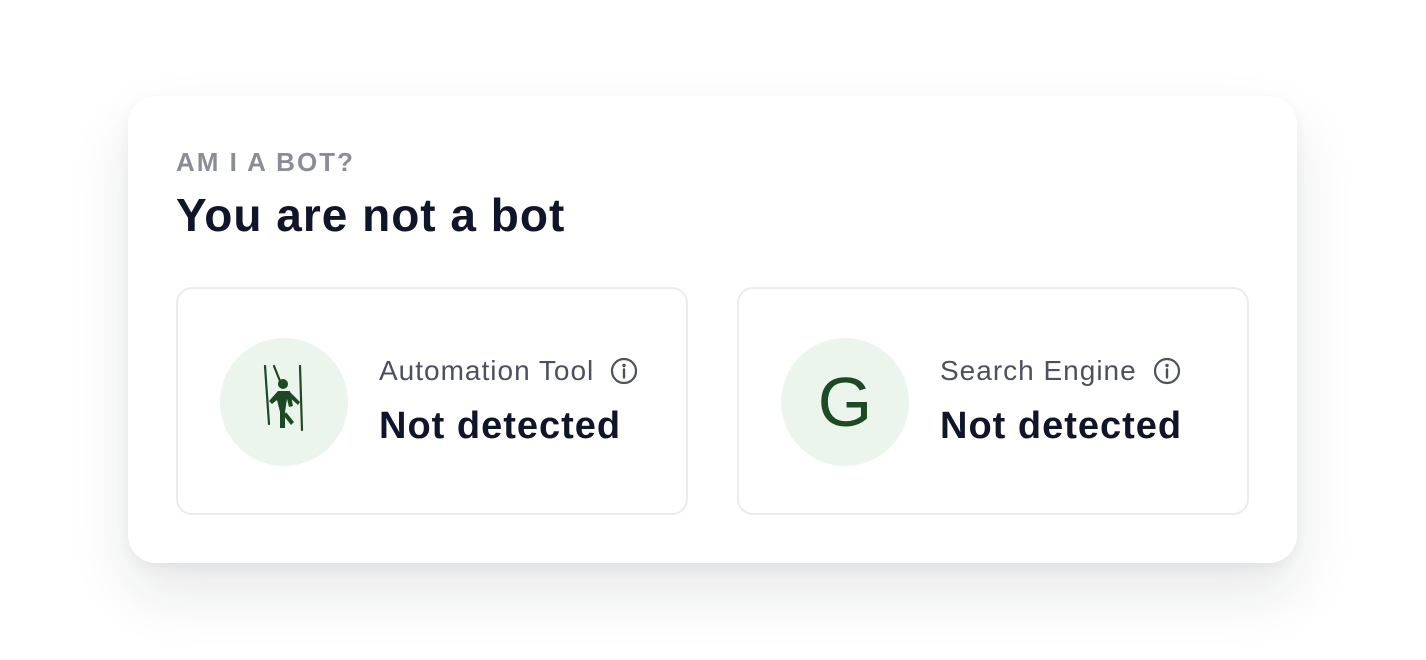  Describe the element at coordinates (265, 162) in the screenshot. I see `card-eyebrow: AM I A BOT?` at that location.